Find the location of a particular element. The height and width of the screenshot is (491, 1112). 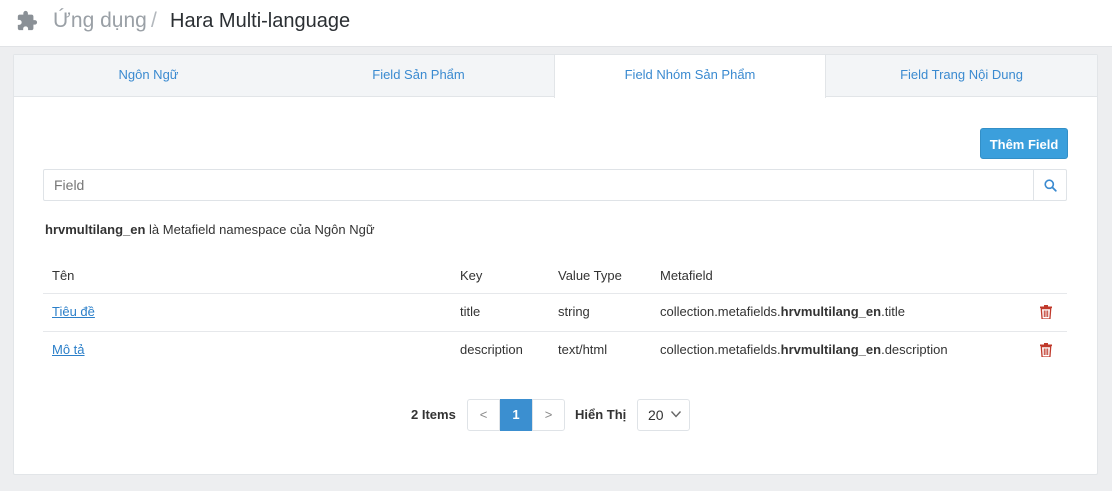

breadcrumb-app-link: Ứng dụng is located at coordinates (100, 21).